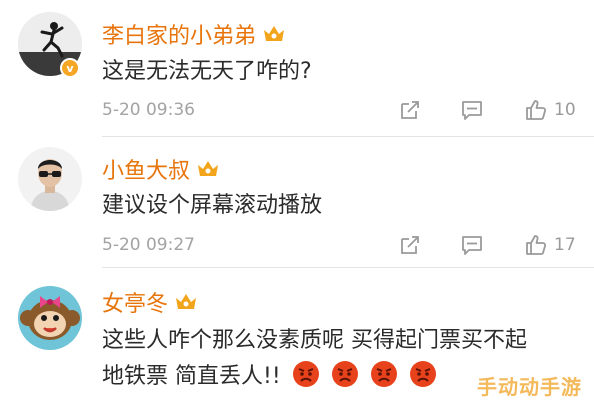  What do you see at coordinates (342, 110) in the screenshot?
I see `comment-meta: 5-20 09:36 10` at bounding box center [342, 110].